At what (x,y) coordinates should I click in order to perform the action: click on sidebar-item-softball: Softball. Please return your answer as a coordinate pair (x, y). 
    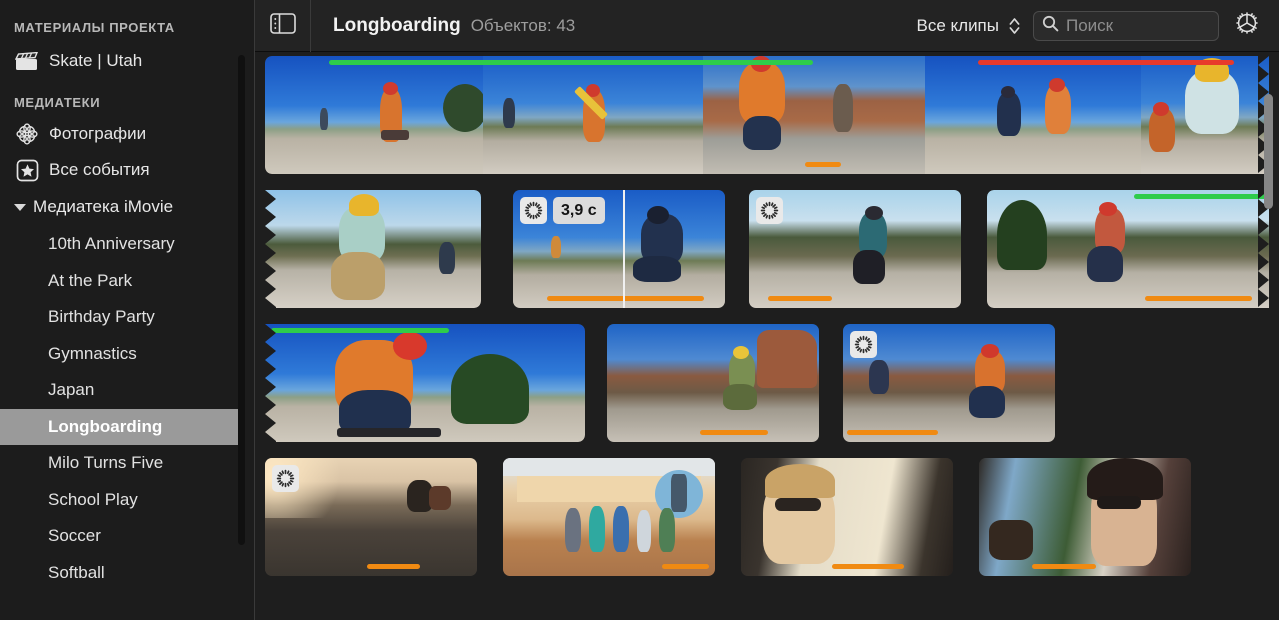
    Looking at the image, I should click on (119, 573).